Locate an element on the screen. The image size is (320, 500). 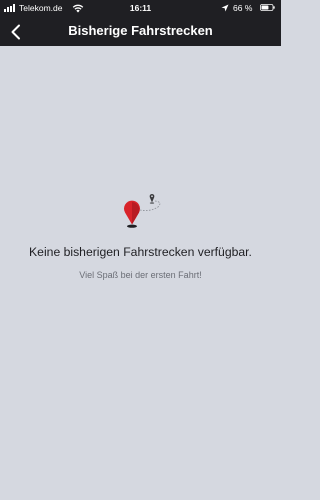
map-pin-route-icon is located at coordinates (142, 210).